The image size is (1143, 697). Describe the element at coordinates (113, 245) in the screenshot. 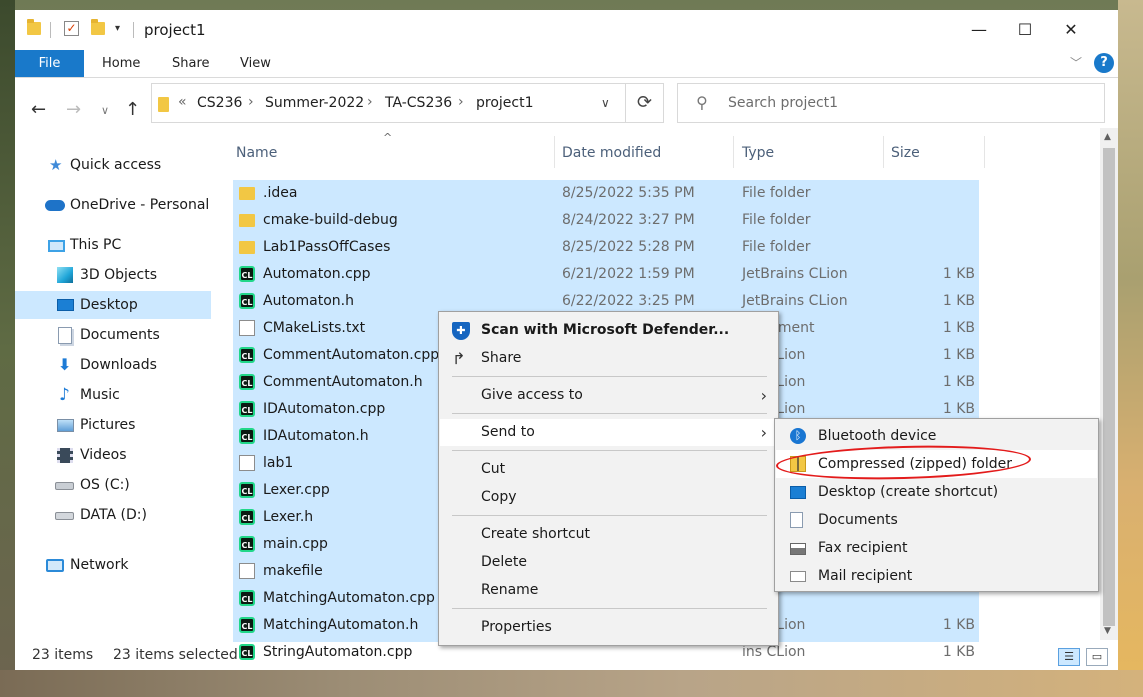

I see `sidebar-item-this-pc: This PC` at that location.